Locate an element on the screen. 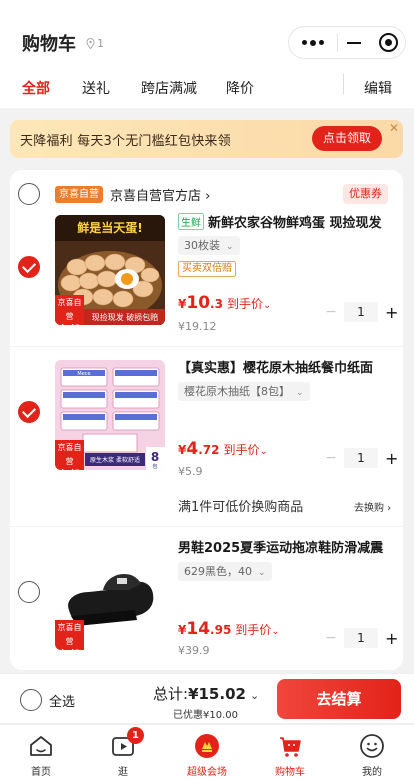 This screenshot has height=780, width=414. tabbar-item-home: 首页 is located at coordinates (41, 755).